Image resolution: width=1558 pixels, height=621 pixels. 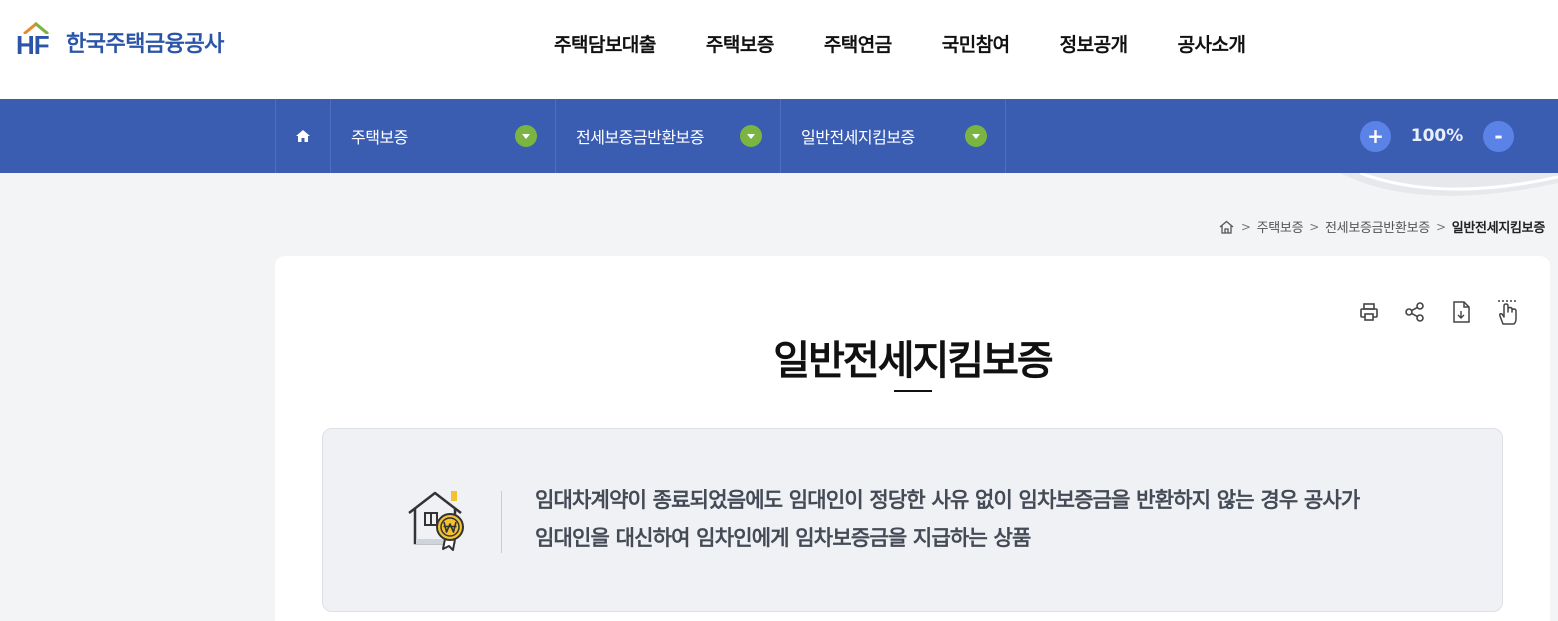 I want to click on location-dropdown-level1: 주택보증, so click(x=443, y=136).